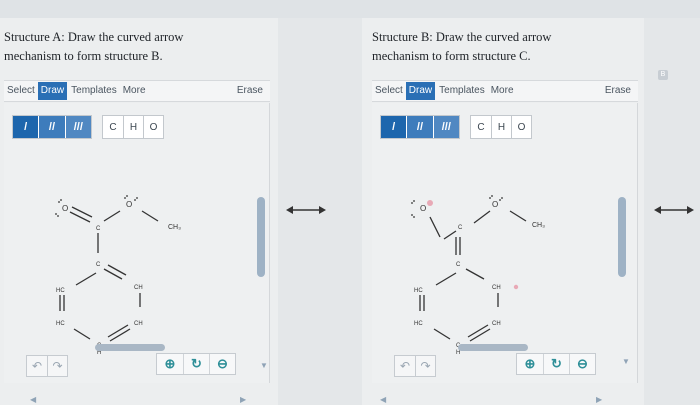  Describe the element at coordinates (94, 37) in the screenshot. I see `prompt-line-1: Structure A: Draw the curved arrow` at that location.